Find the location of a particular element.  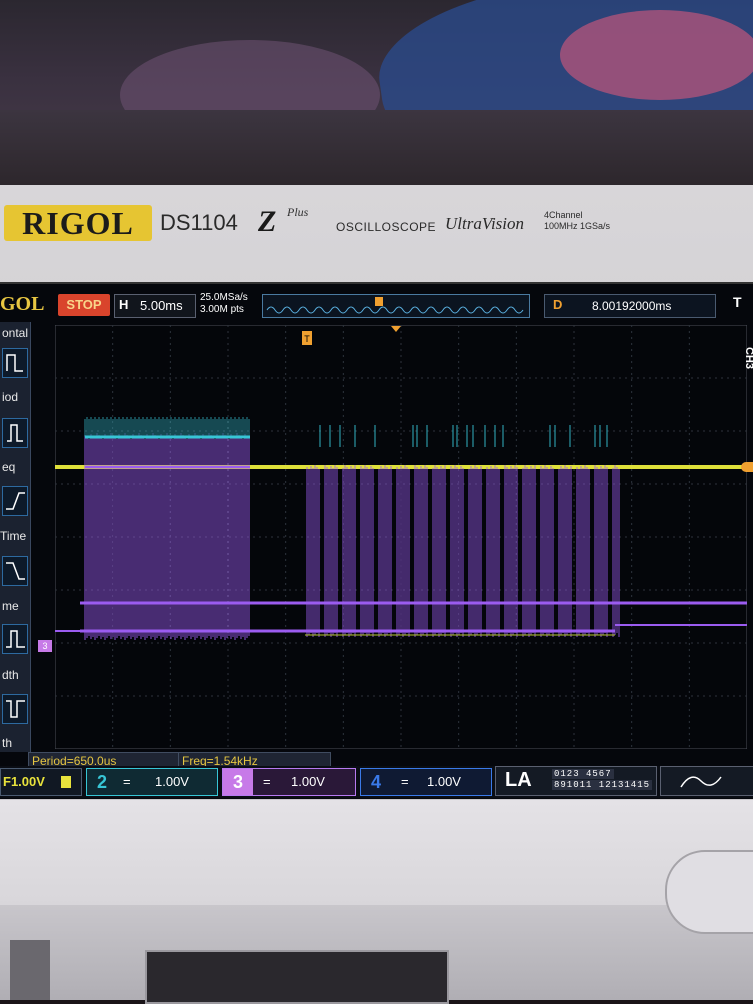

trigger-level-marker is located at coordinates (747, 467).